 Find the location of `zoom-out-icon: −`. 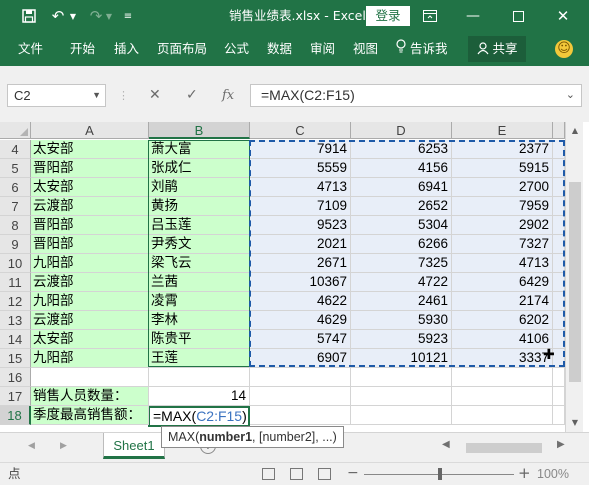

zoom-out-icon: − is located at coordinates (353, 473).